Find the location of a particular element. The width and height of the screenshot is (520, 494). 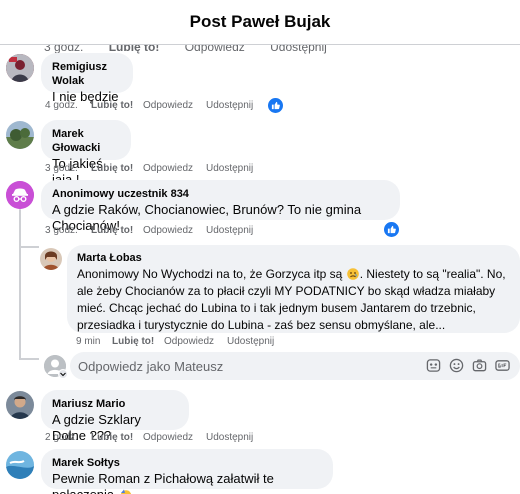

comment-actions: 4 godz. Lubię to! Odpowiedz Udostępnij is located at coordinates (175, 107).